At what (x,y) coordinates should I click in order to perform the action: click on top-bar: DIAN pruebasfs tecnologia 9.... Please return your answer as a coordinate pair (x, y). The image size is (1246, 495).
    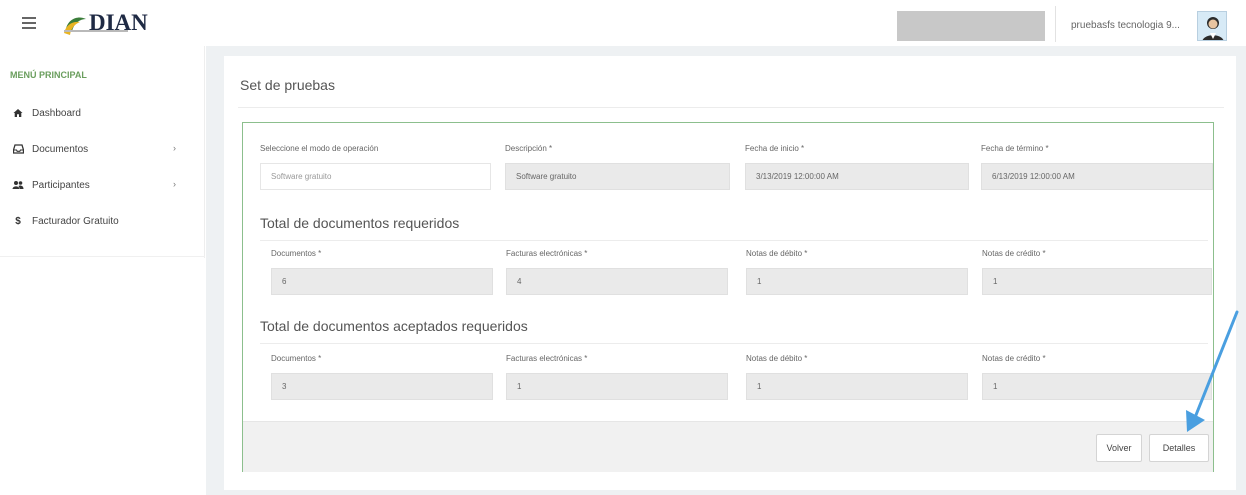
    Looking at the image, I should click on (623, 23).